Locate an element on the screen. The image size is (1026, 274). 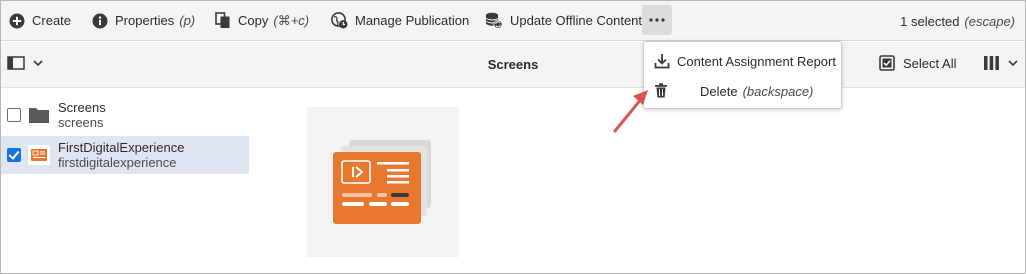
properties-button: Properties (p) is located at coordinates (143, 21).